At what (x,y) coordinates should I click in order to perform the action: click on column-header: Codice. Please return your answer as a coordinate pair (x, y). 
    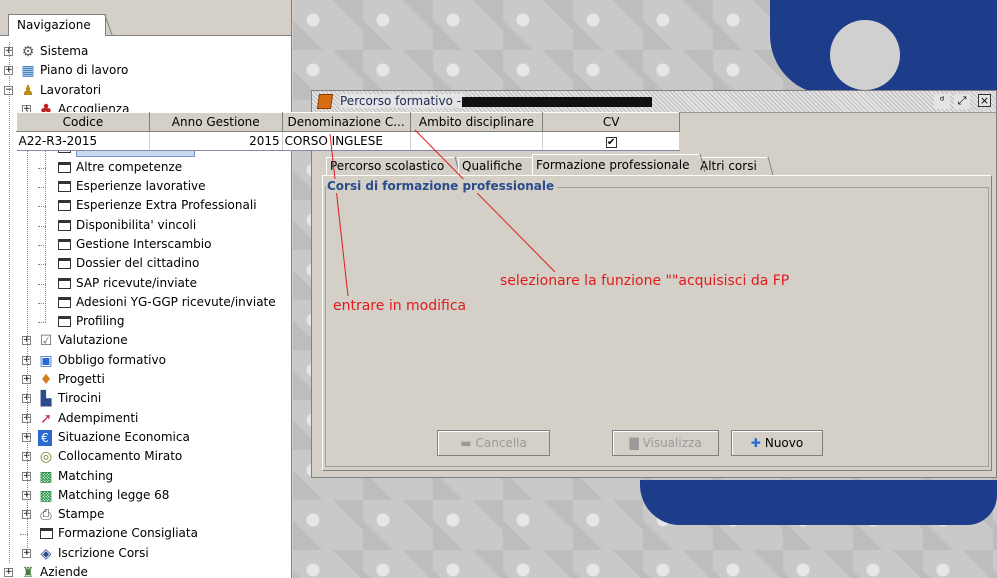
    Looking at the image, I should click on (83, 122).